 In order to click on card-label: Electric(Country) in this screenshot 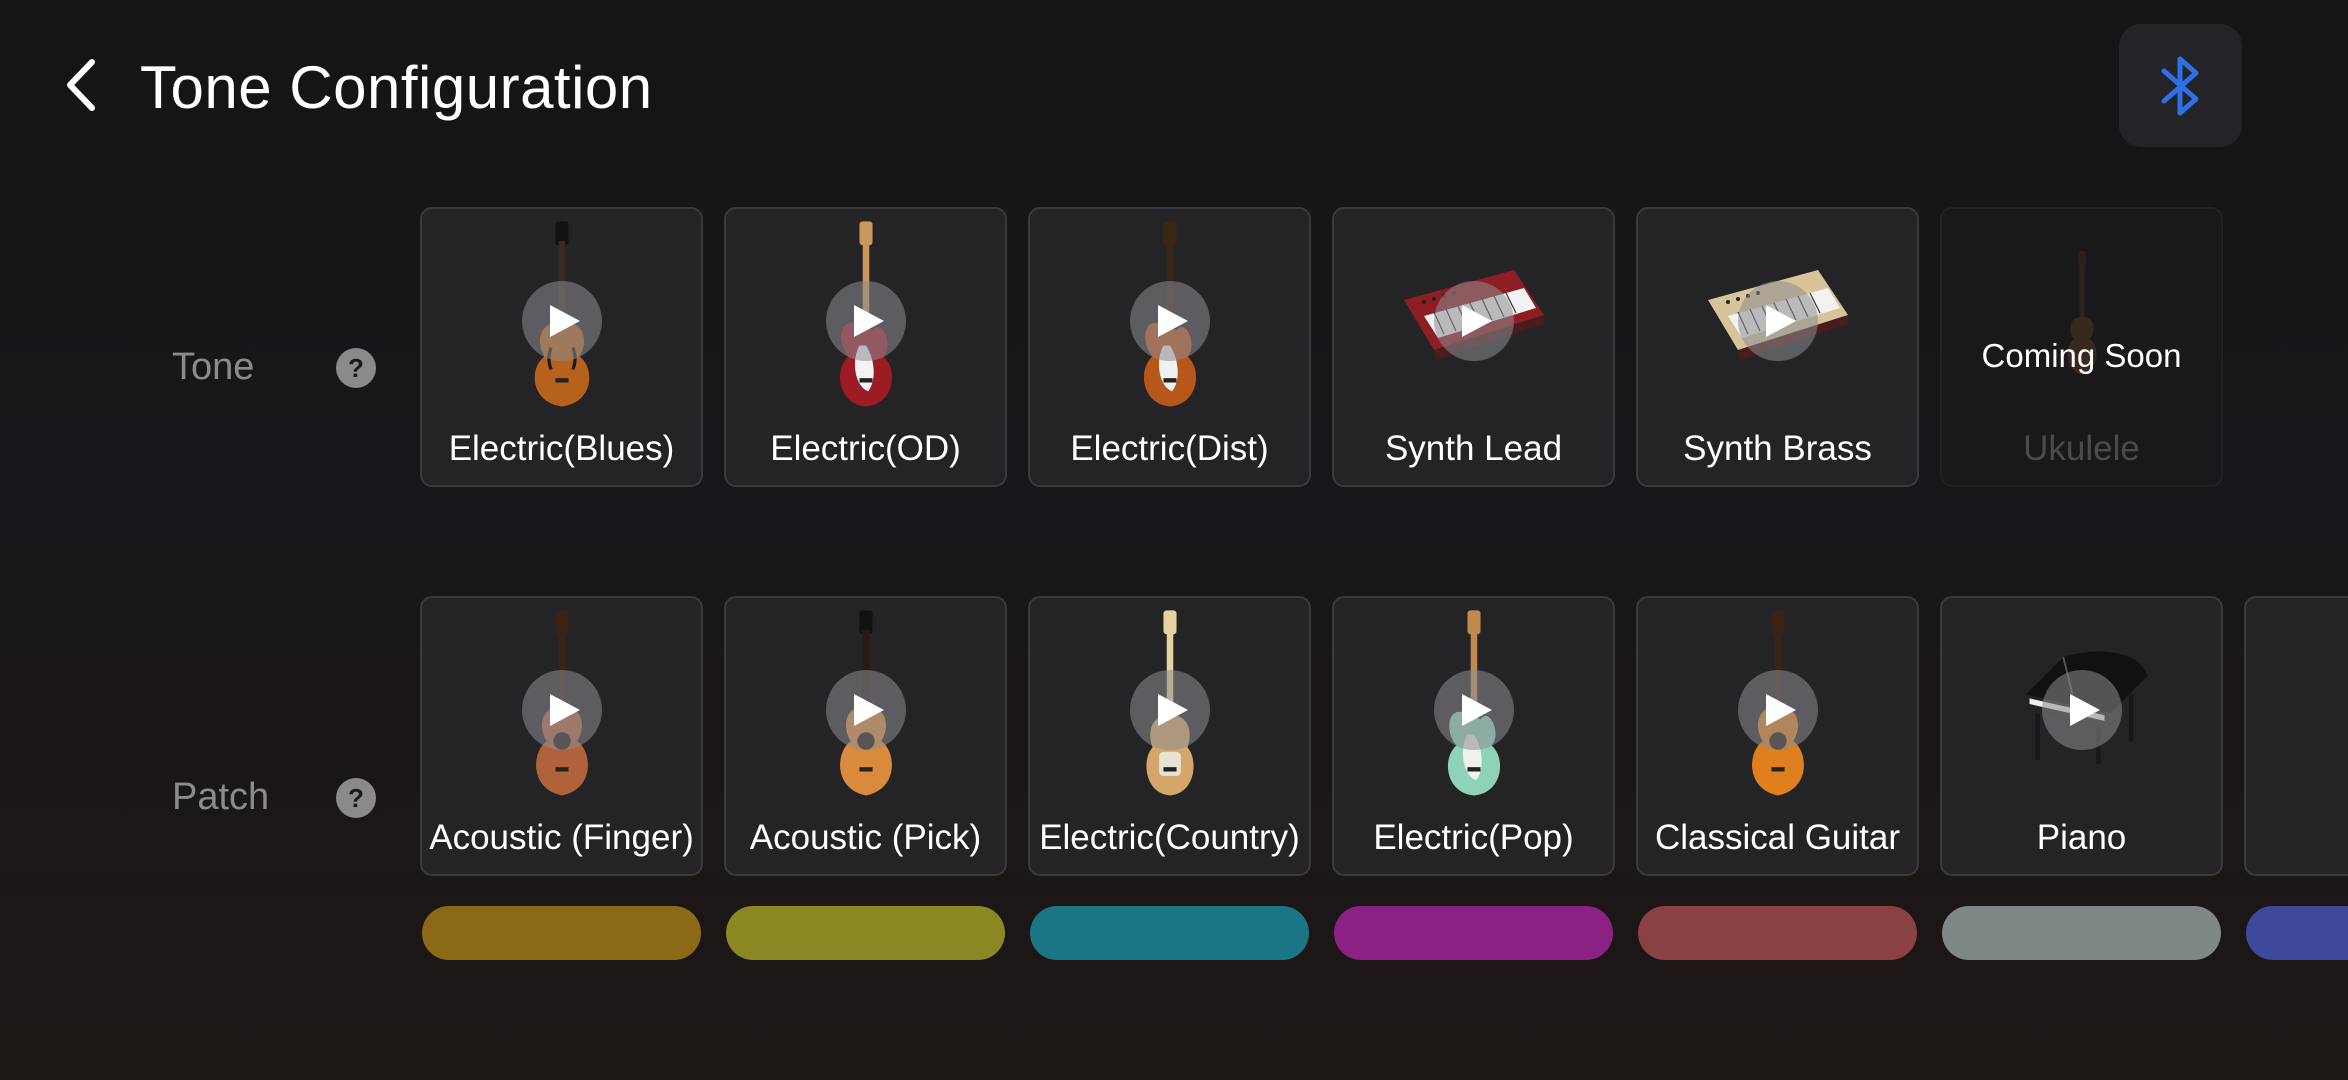, I will do `click(1169, 837)`.